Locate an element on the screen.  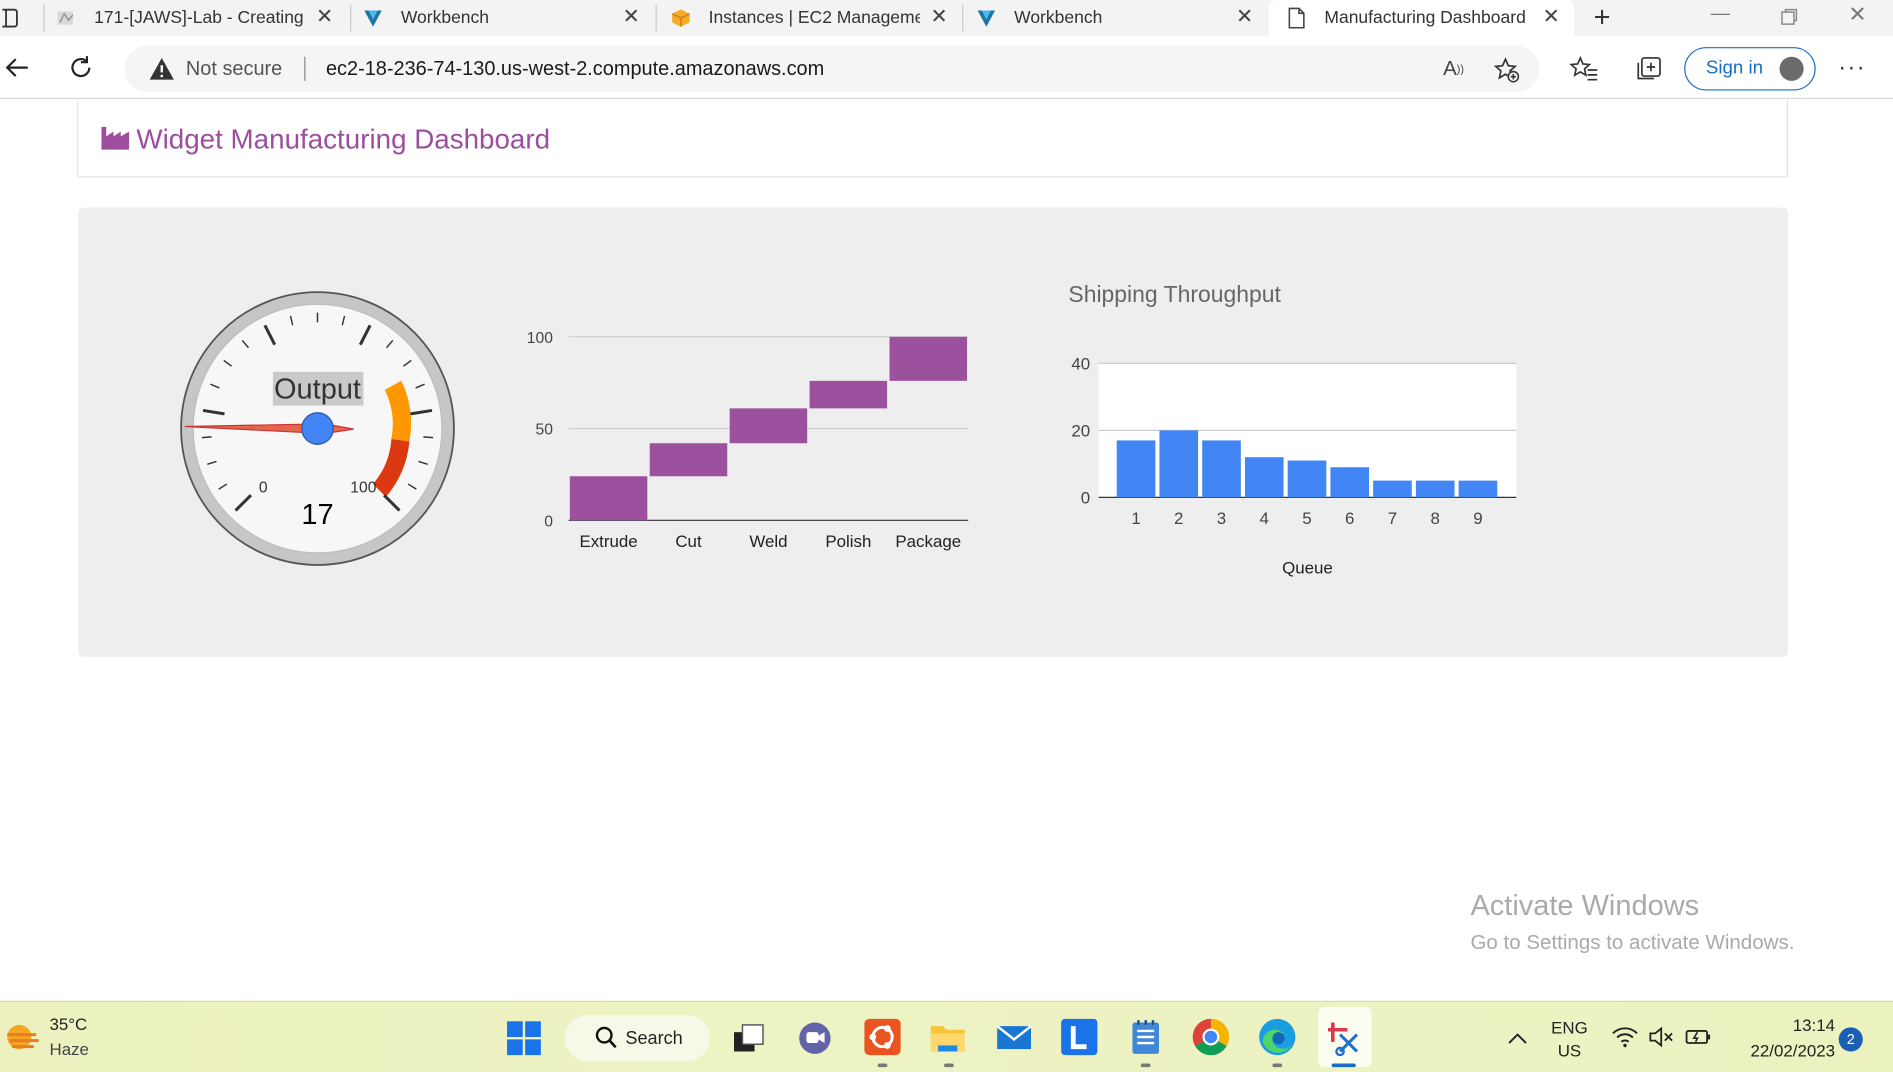
language-label: ENG is located at coordinates (1569, 1027).